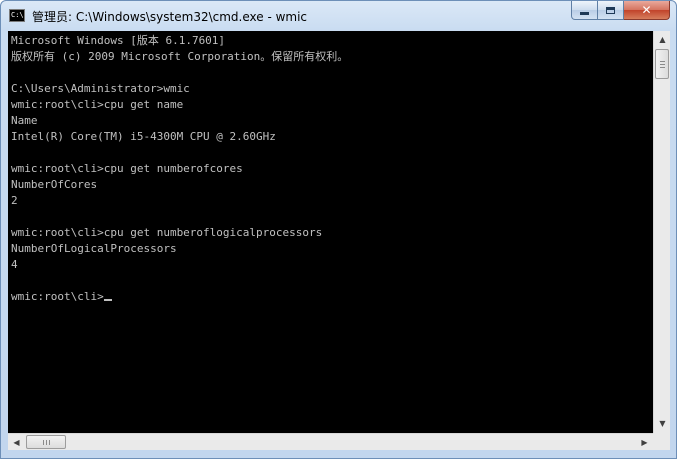  I want to click on vertical-scrollbar: ▲ ▼, so click(661, 232).